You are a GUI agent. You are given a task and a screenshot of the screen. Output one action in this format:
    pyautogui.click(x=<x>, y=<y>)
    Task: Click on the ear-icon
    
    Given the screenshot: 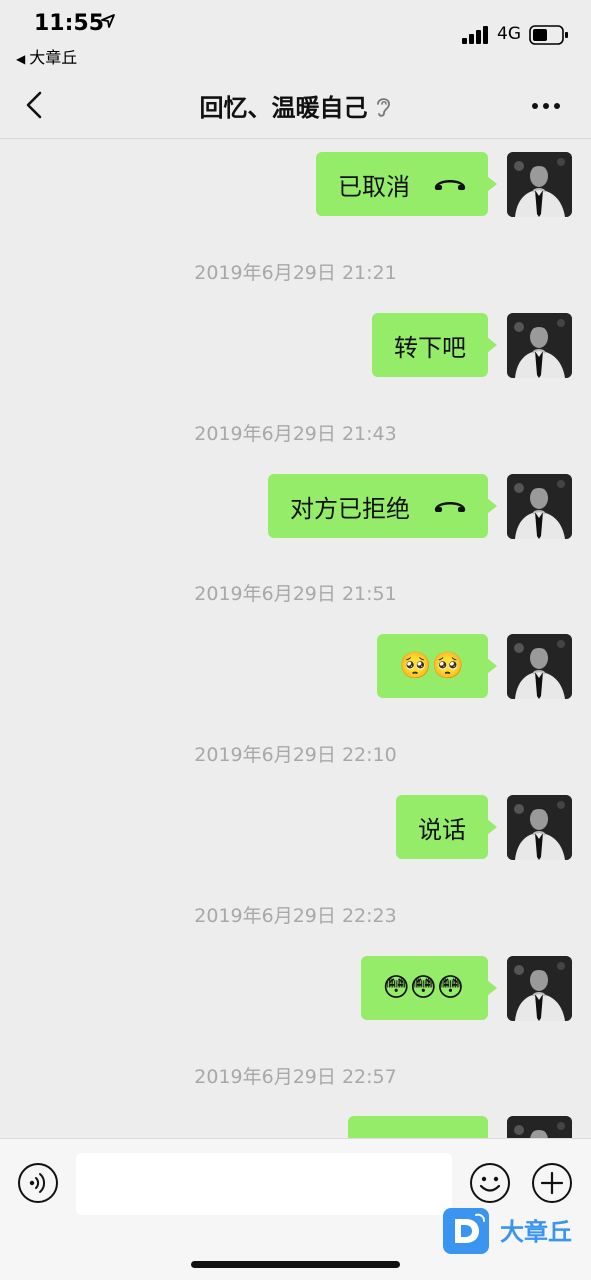 What is the action you would take?
    pyautogui.click(x=383, y=107)
    